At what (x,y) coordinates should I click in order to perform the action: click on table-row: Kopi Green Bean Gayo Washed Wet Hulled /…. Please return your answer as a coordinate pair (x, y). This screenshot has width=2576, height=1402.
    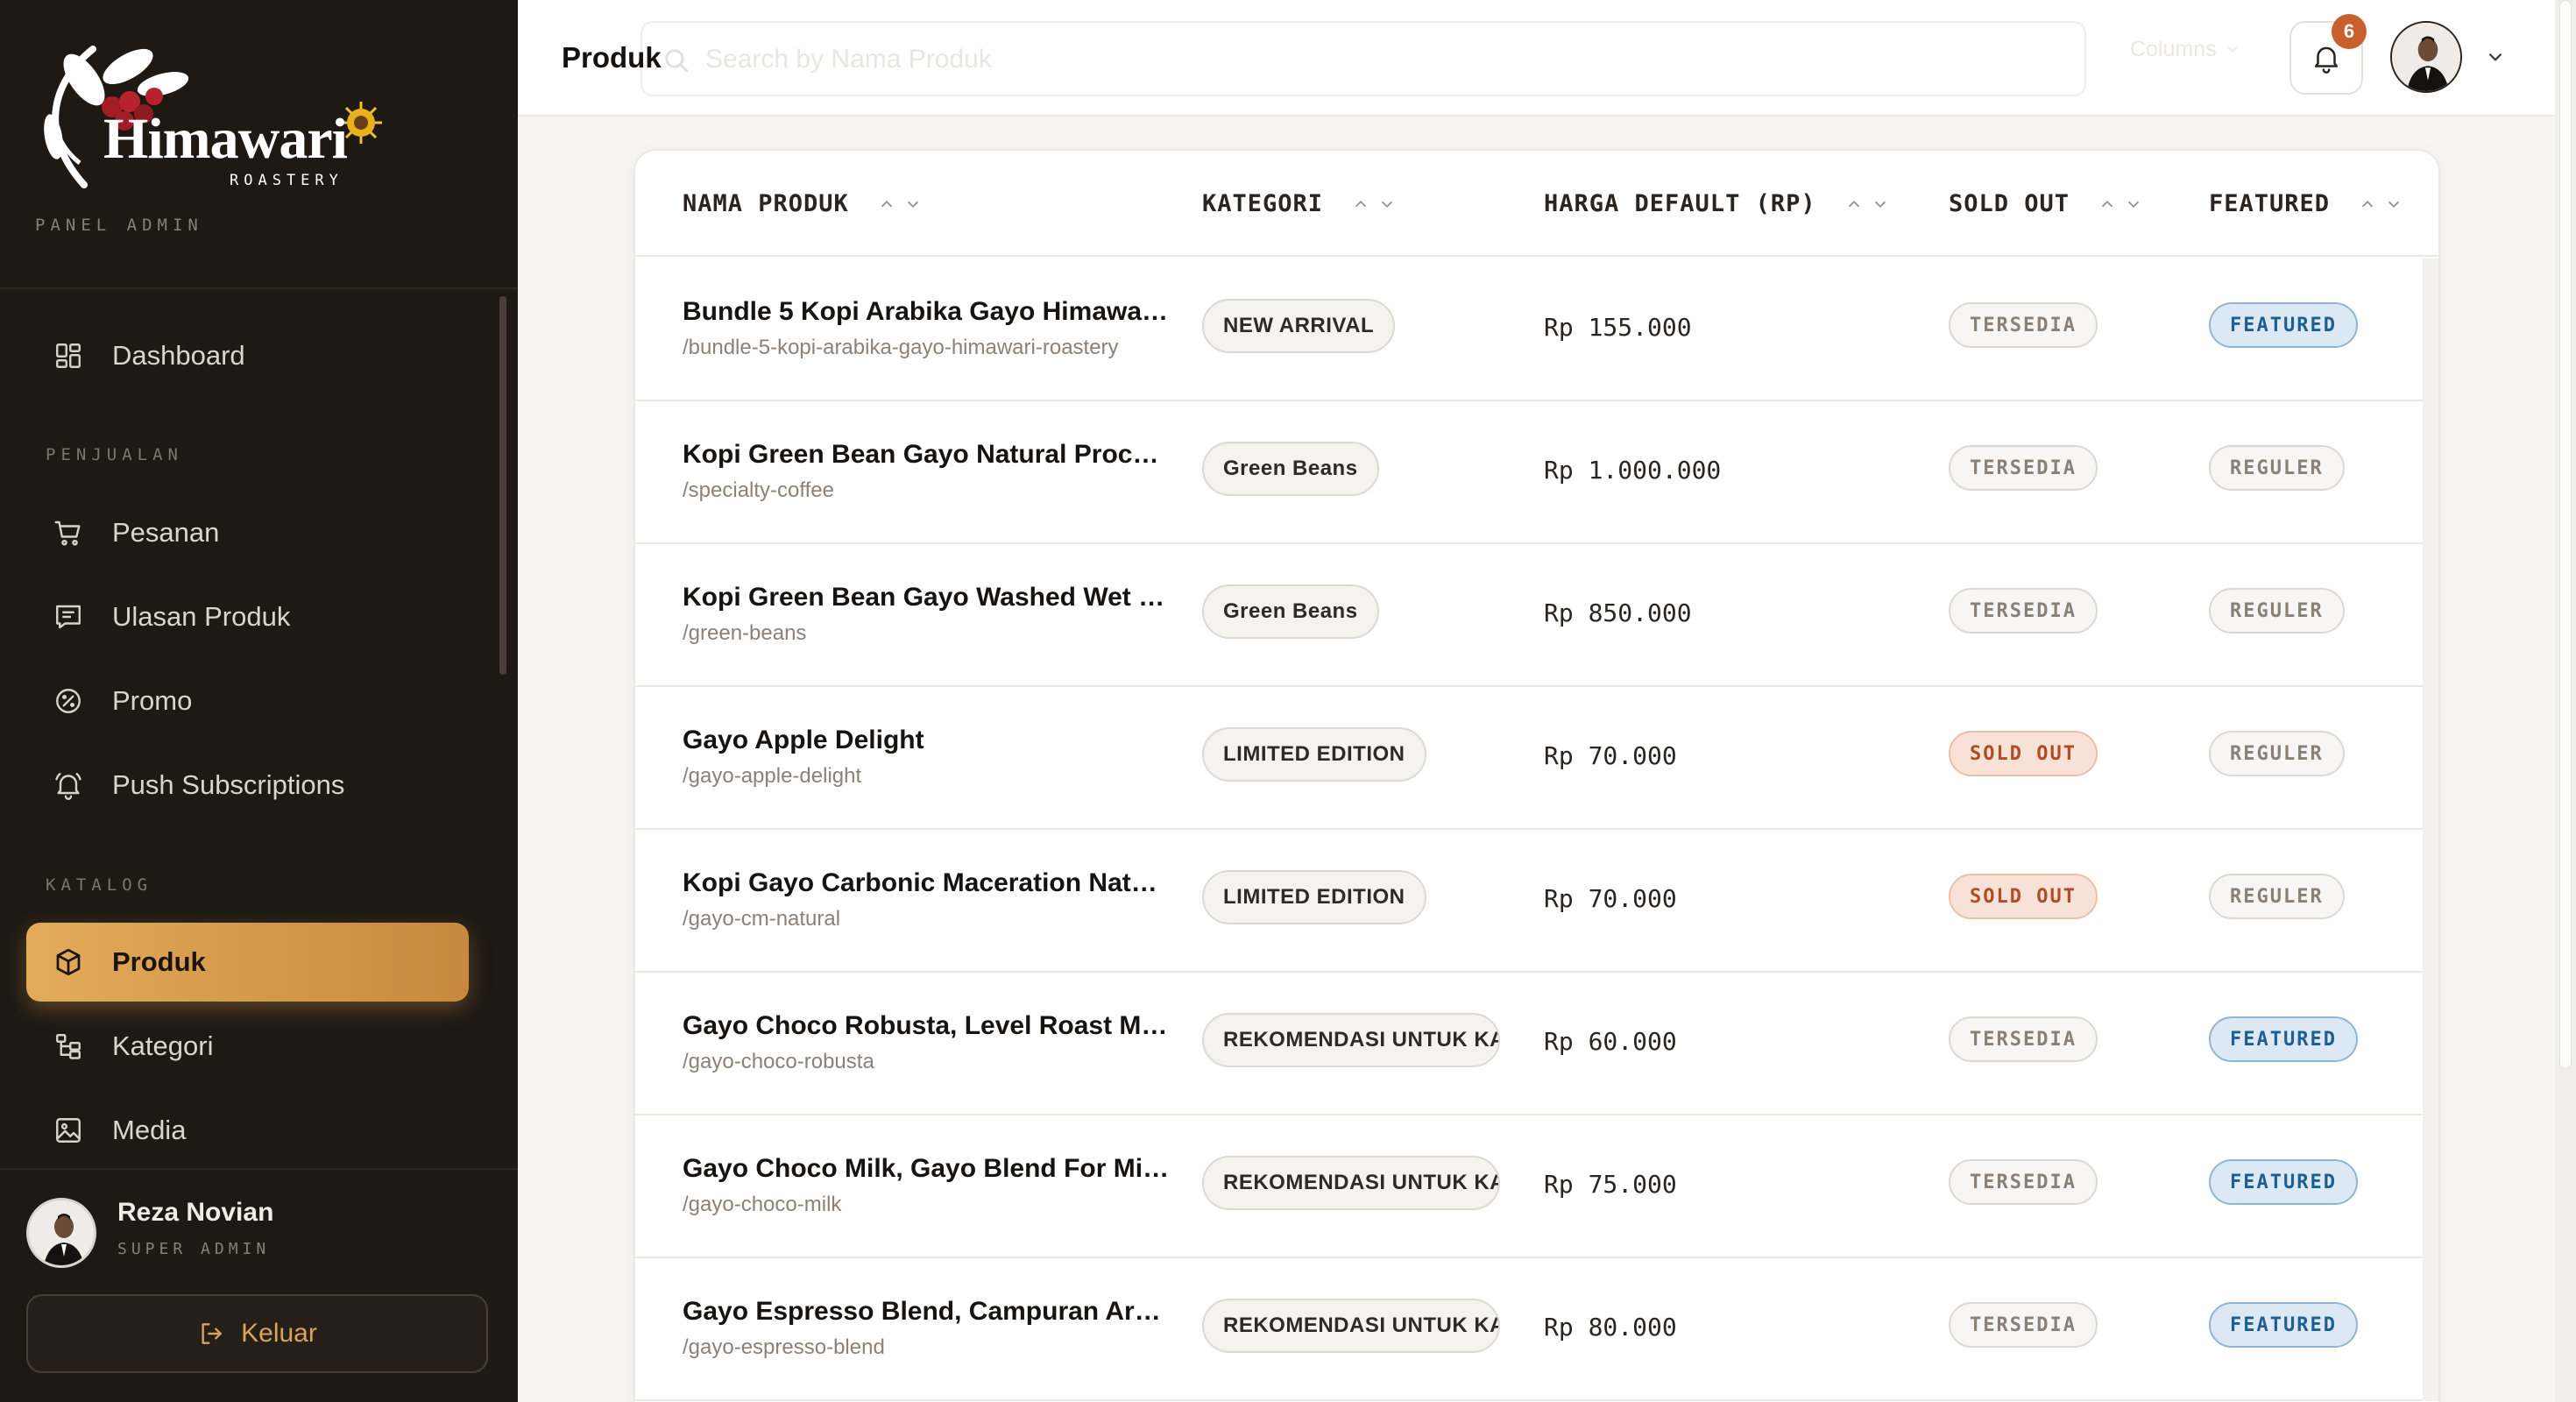
    Looking at the image, I should click on (1529, 615).